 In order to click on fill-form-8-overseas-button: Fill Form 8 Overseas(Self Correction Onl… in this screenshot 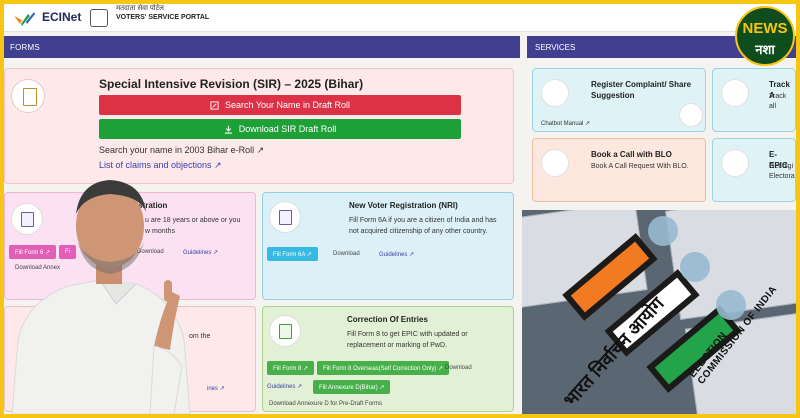, I will do `click(383, 368)`.